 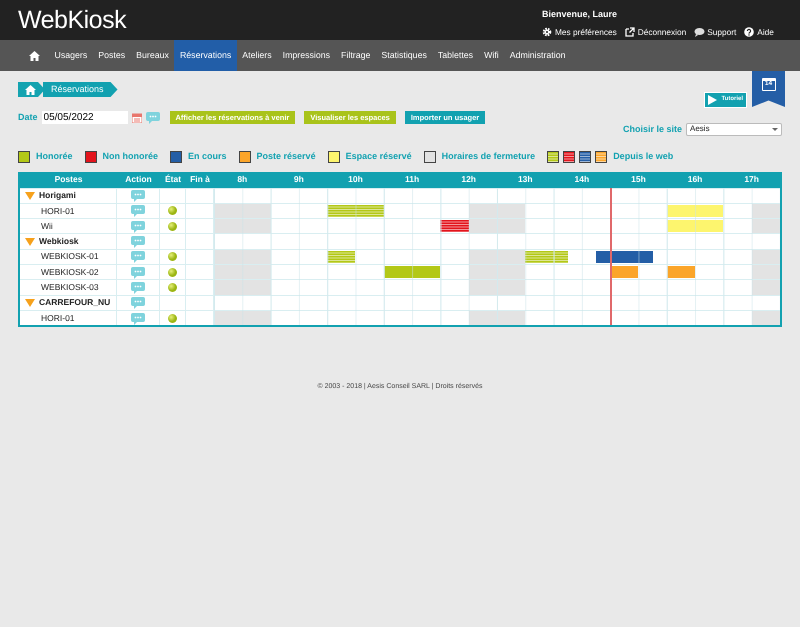 I want to click on welcome-text: Bienvenue, Laure, so click(x=580, y=14).